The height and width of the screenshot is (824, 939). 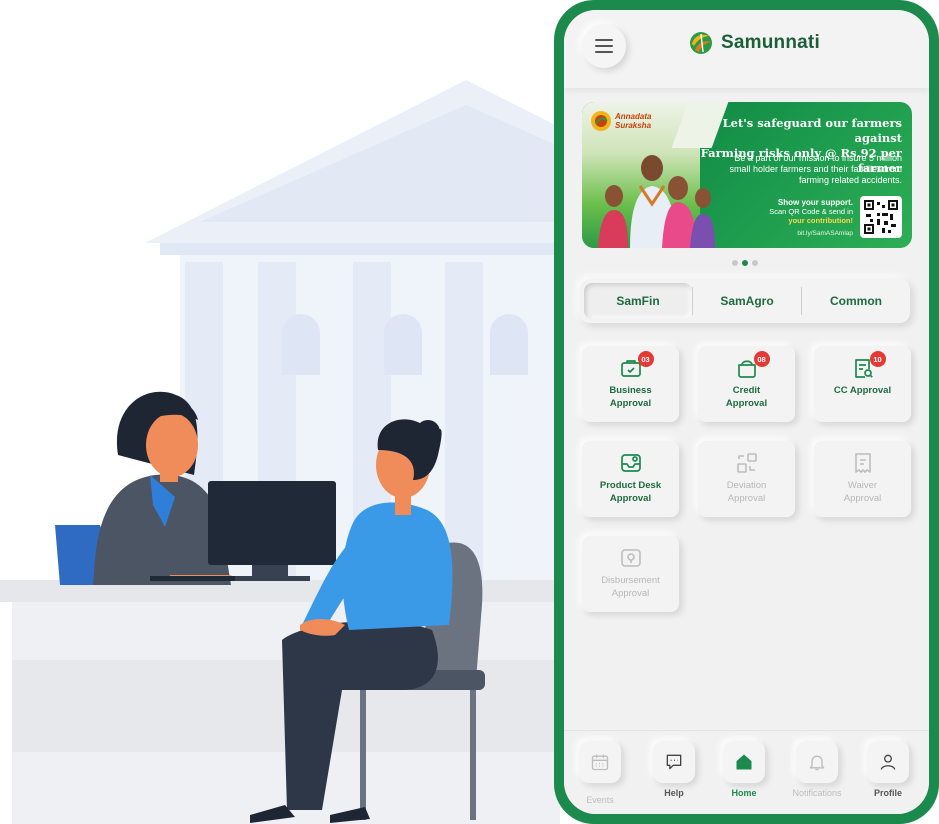 I want to click on waiver-approval-tile: Waiver Approval, so click(x=862, y=479).